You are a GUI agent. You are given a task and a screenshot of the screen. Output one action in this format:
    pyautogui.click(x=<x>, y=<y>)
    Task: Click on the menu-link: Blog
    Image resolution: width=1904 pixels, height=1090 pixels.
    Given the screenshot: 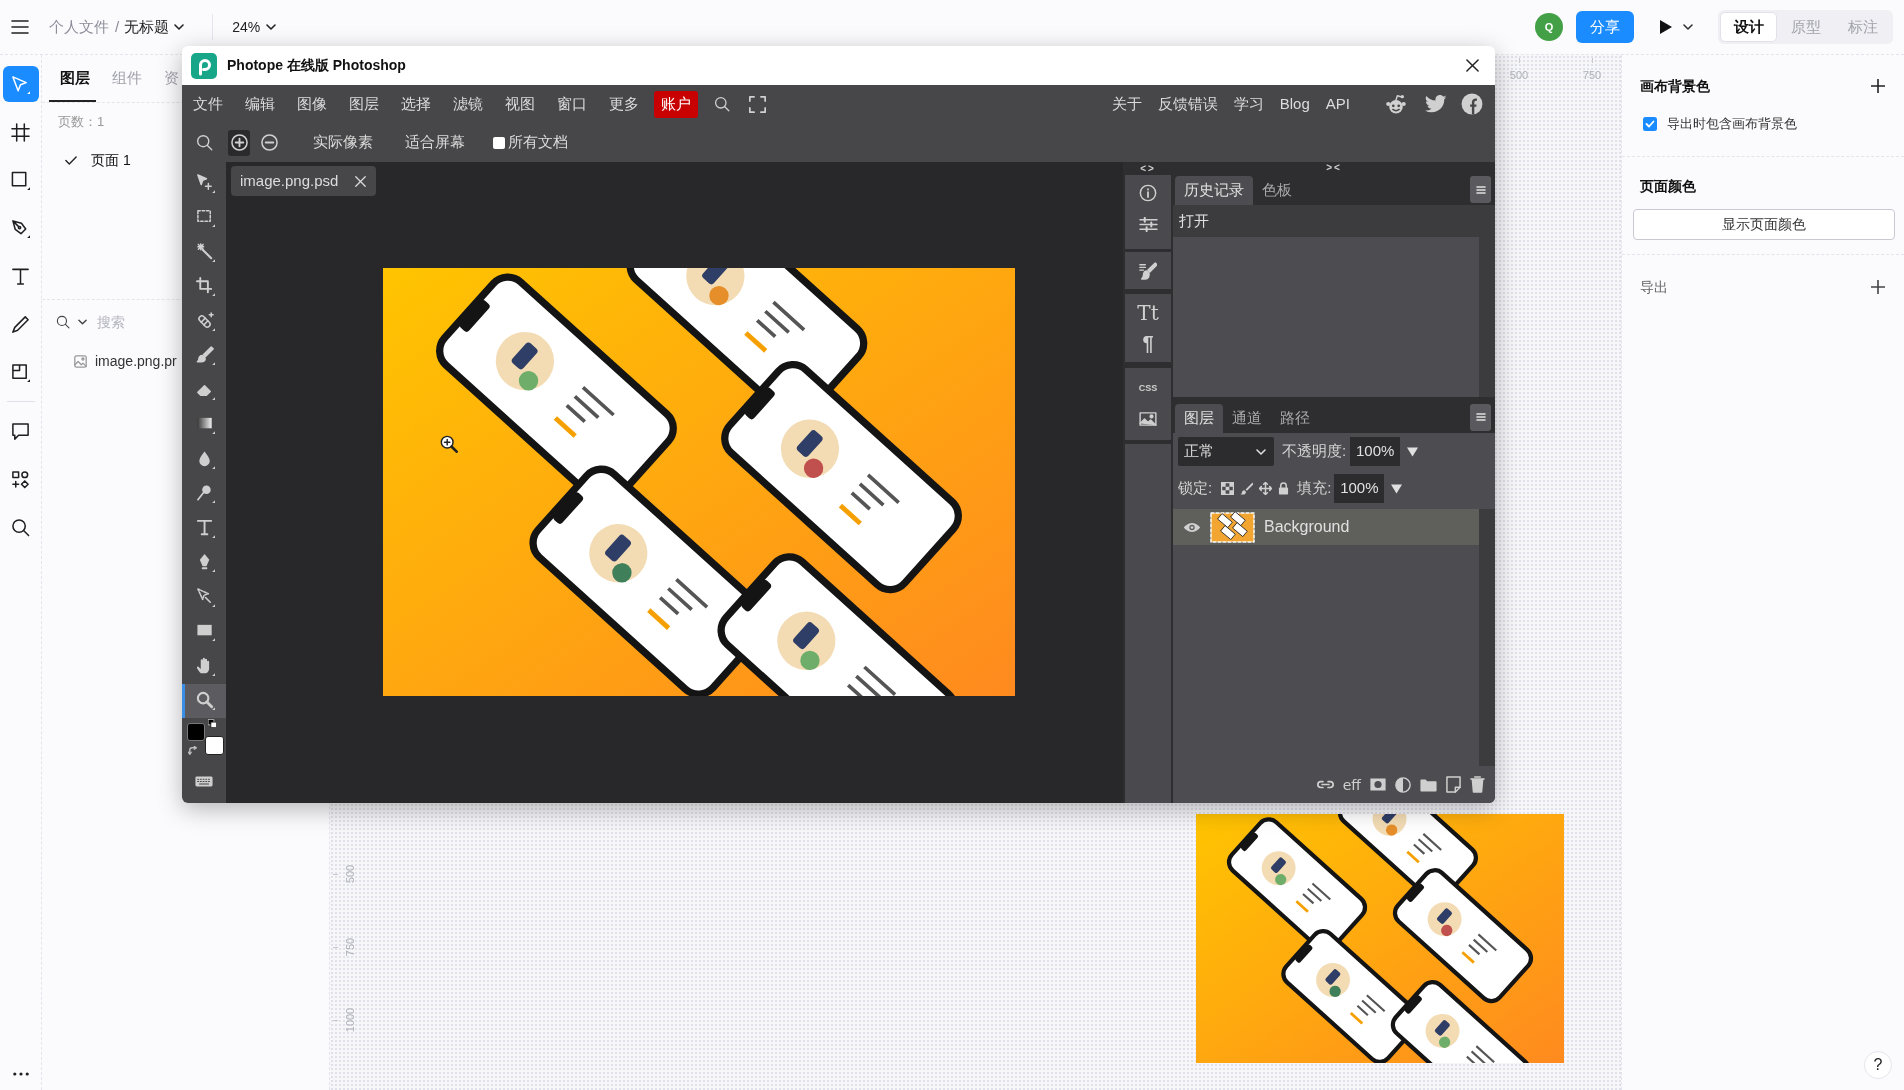 What is the action you would take?
    pyautogui.click(x=1294, y=104)
    